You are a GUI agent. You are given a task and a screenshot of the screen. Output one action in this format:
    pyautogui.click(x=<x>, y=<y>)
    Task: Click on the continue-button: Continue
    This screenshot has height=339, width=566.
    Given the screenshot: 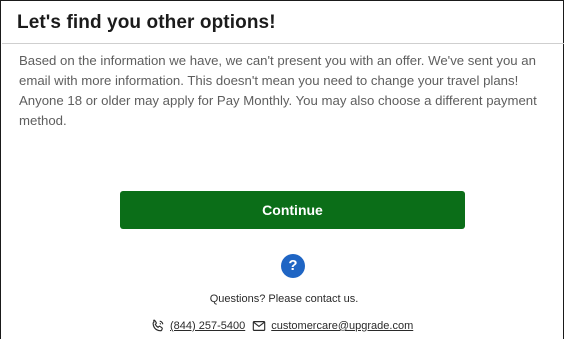 What is the action you would take?
    pyautogui.click(x=292, y=210)
    